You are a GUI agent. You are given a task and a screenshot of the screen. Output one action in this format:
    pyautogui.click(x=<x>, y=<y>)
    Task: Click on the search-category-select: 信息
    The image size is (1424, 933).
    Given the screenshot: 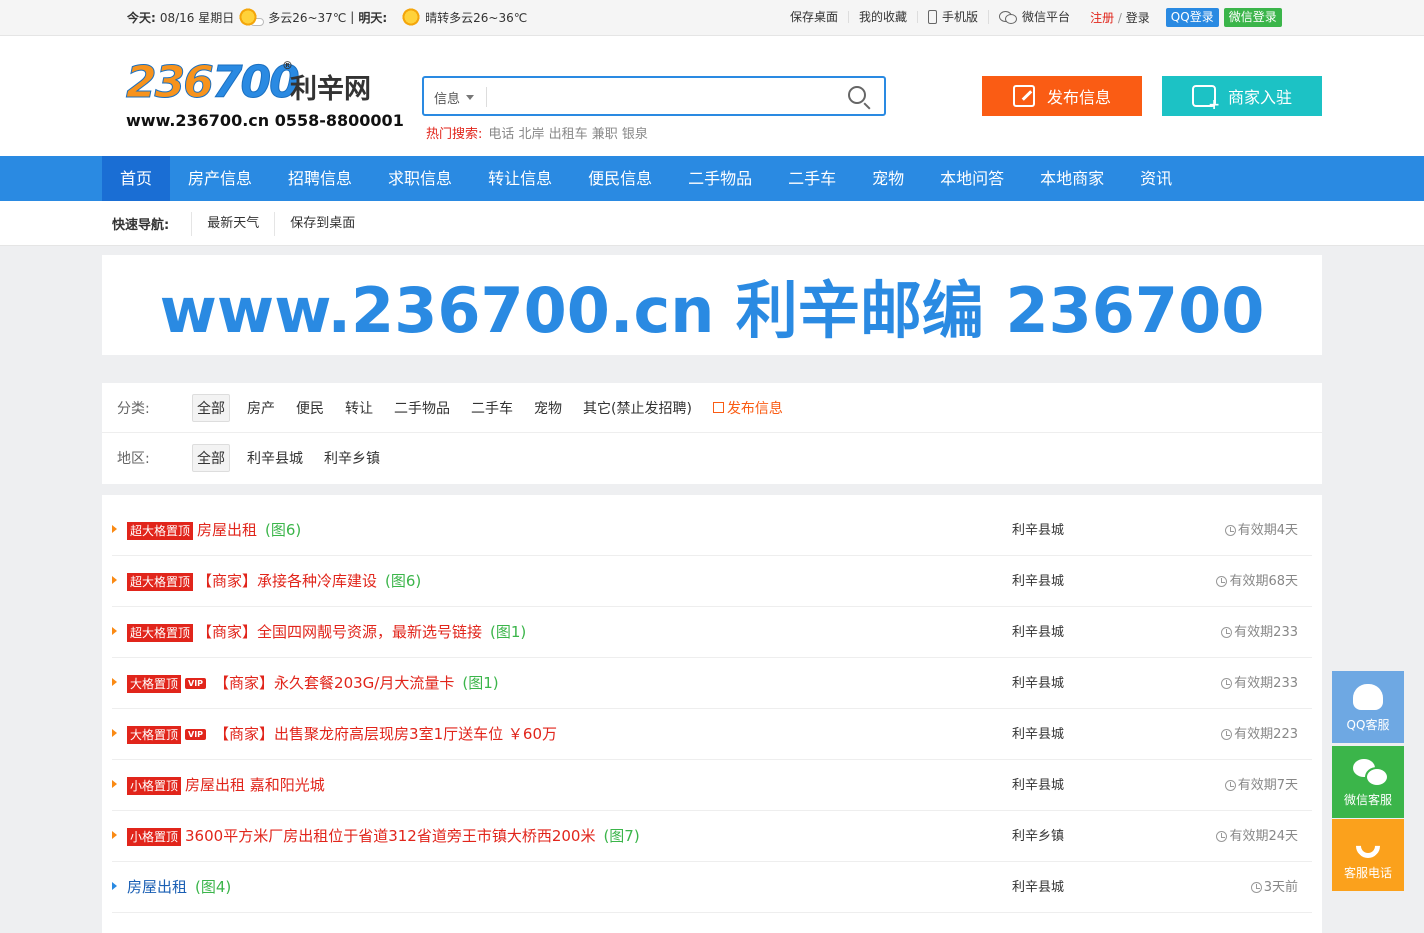 What is the action you would take?
    pyautogui.click(x=454, y=97)
    